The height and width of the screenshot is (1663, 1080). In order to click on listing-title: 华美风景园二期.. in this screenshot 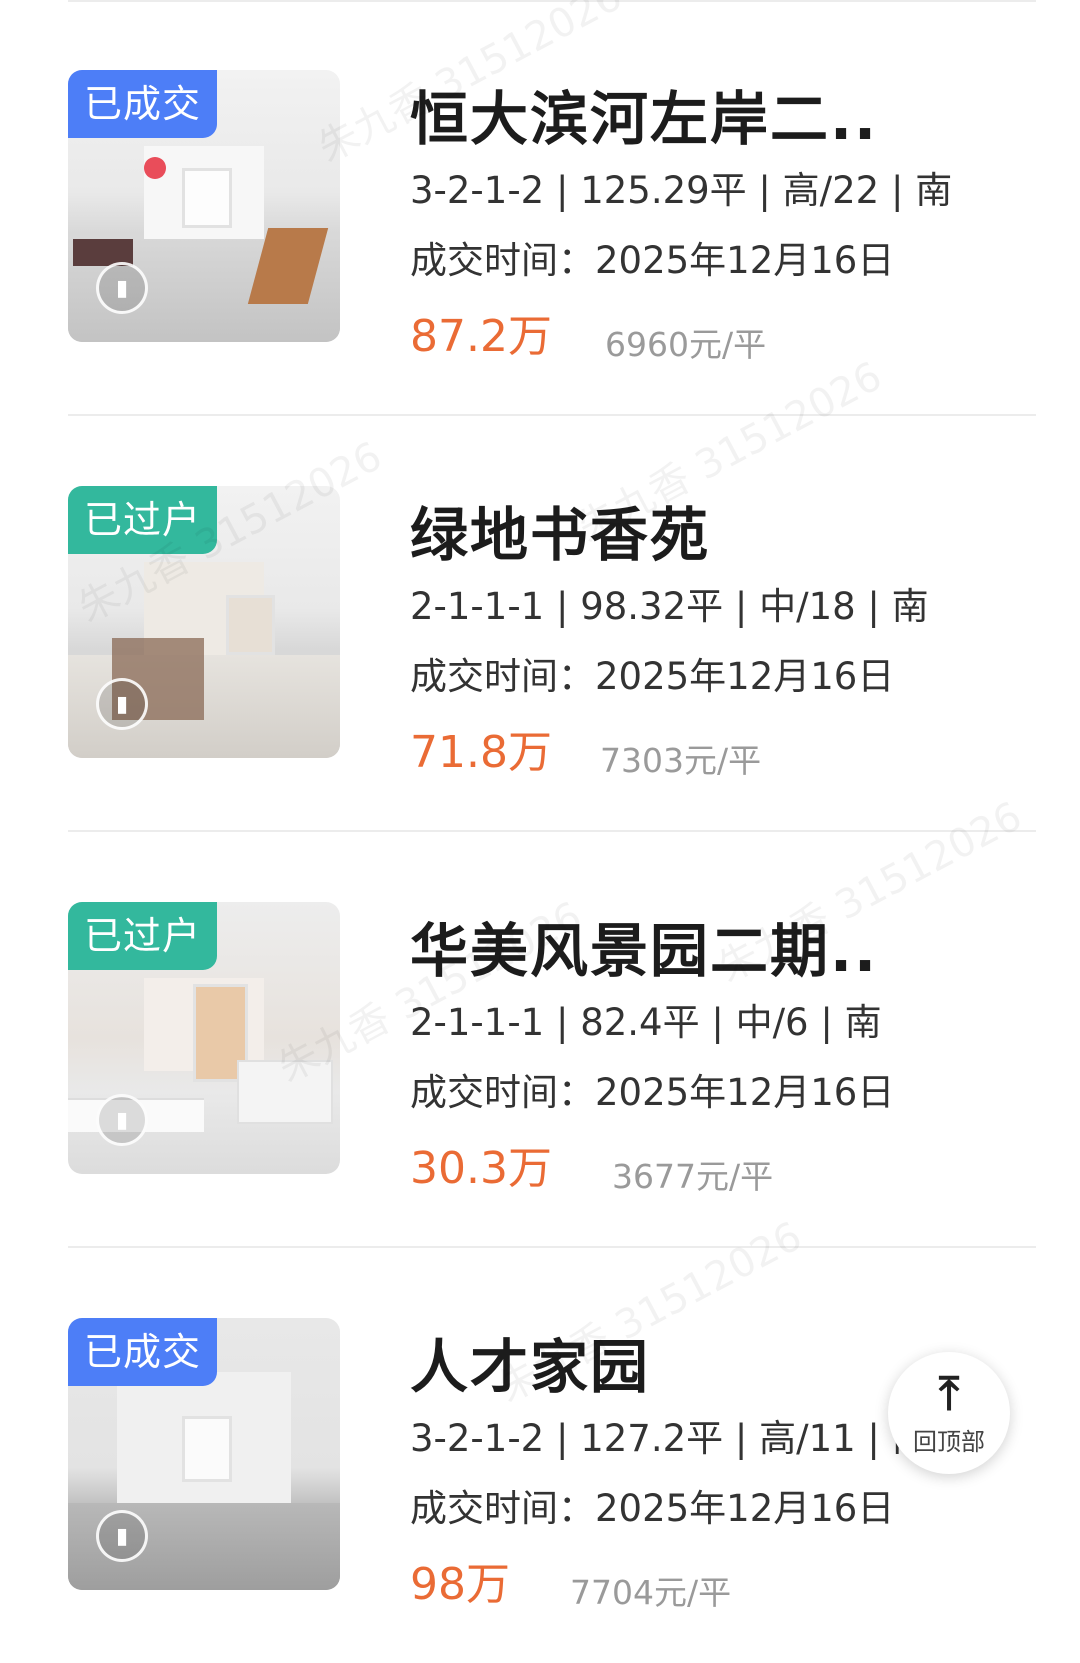, I will do `click(644, 946)`.